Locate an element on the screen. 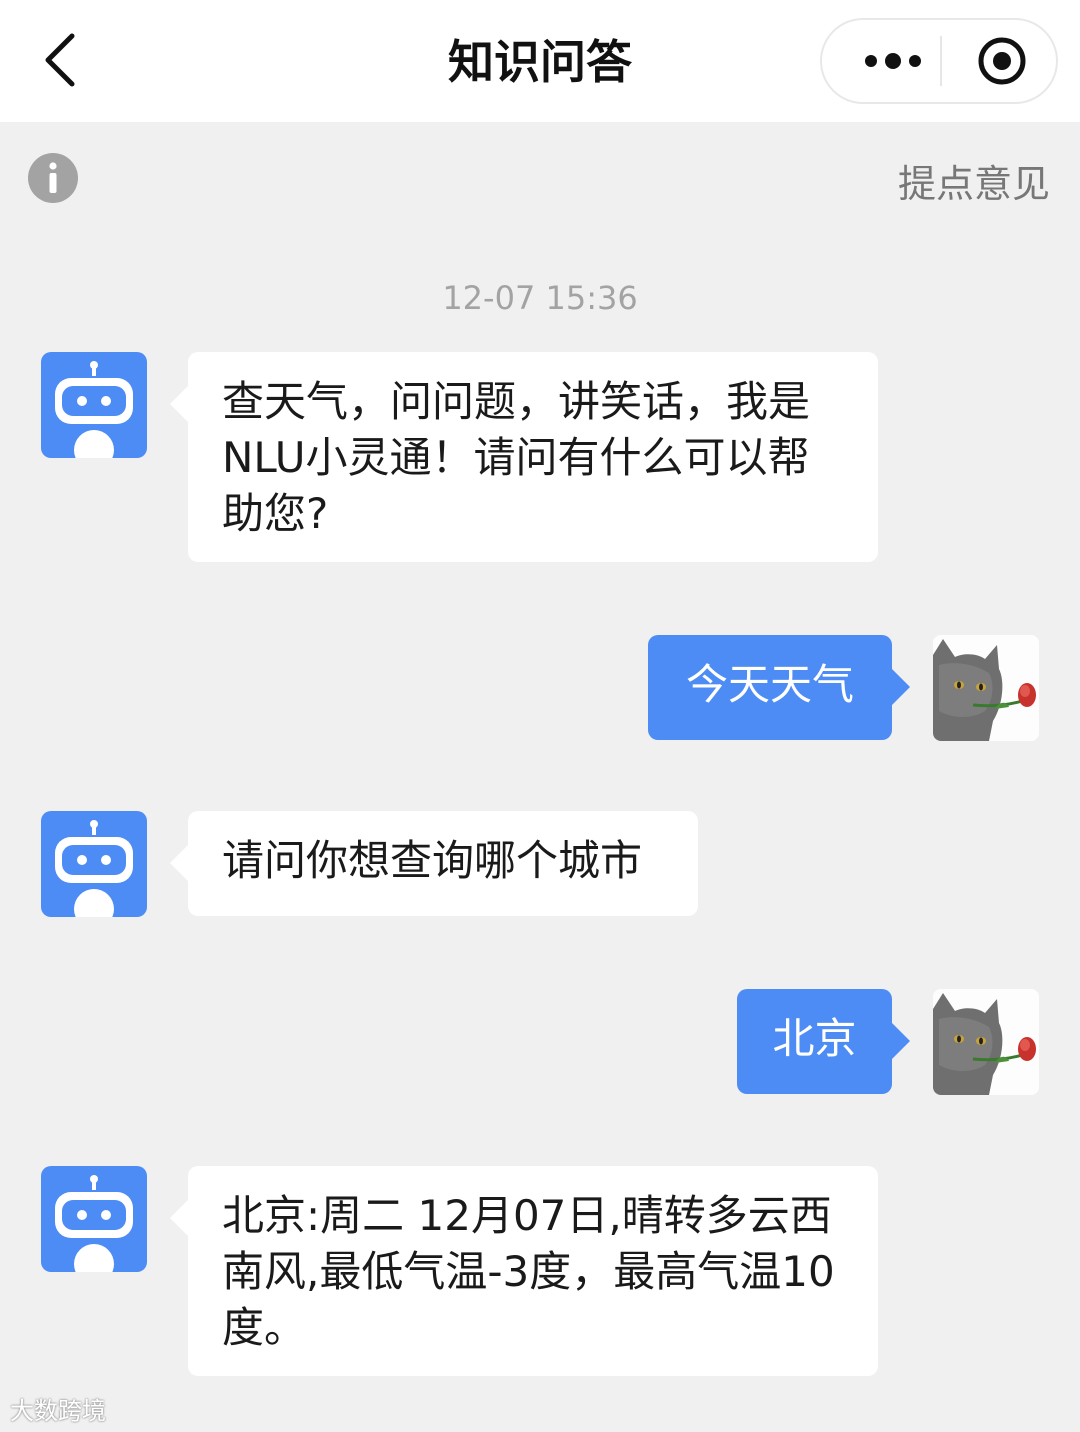 The height and width of the screenshot is (1432, 1080). navigation-bar: 知识问答 is located at coordinates (540, 61).